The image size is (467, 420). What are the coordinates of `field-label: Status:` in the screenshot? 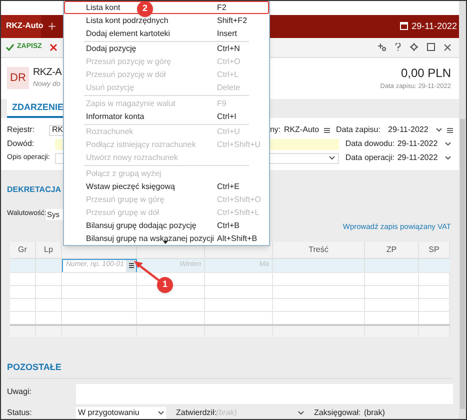 It's located at (20, 412).